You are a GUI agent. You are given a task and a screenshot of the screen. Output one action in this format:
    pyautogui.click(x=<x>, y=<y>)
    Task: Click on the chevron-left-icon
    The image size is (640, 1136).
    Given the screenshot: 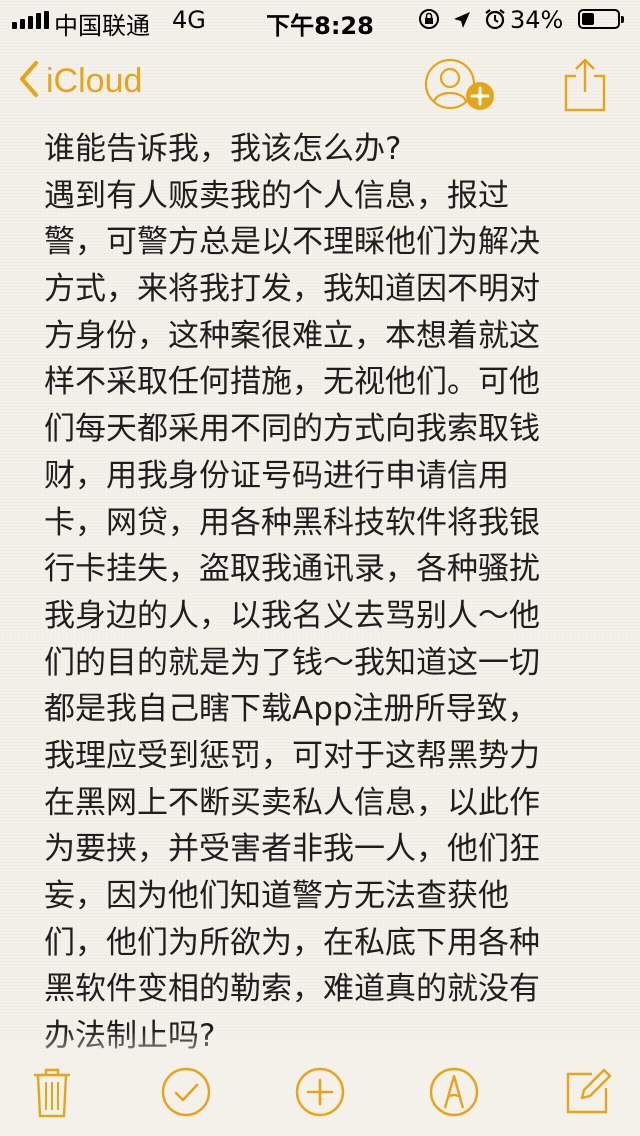 What is the action you would take?
    pyautogui.click(x=29, y=81)
    